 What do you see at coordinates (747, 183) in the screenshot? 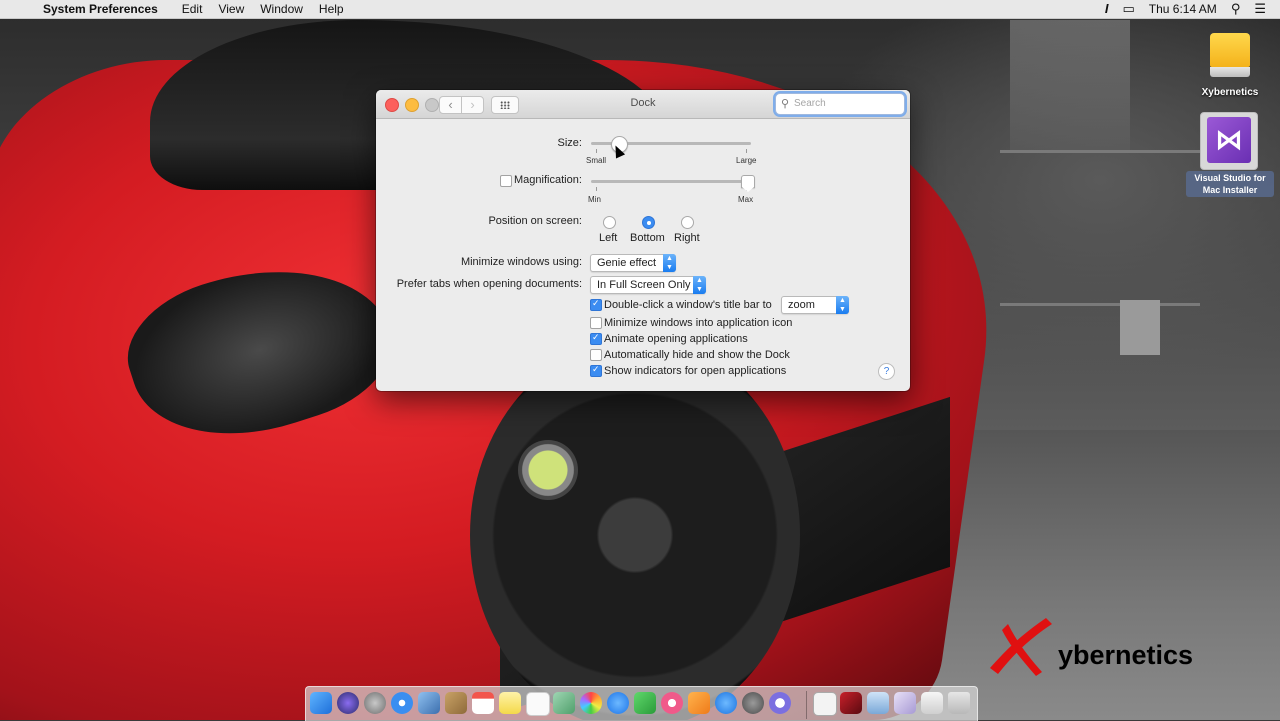
I see `magnification-slider-knob` at bounding box center [747, 183].